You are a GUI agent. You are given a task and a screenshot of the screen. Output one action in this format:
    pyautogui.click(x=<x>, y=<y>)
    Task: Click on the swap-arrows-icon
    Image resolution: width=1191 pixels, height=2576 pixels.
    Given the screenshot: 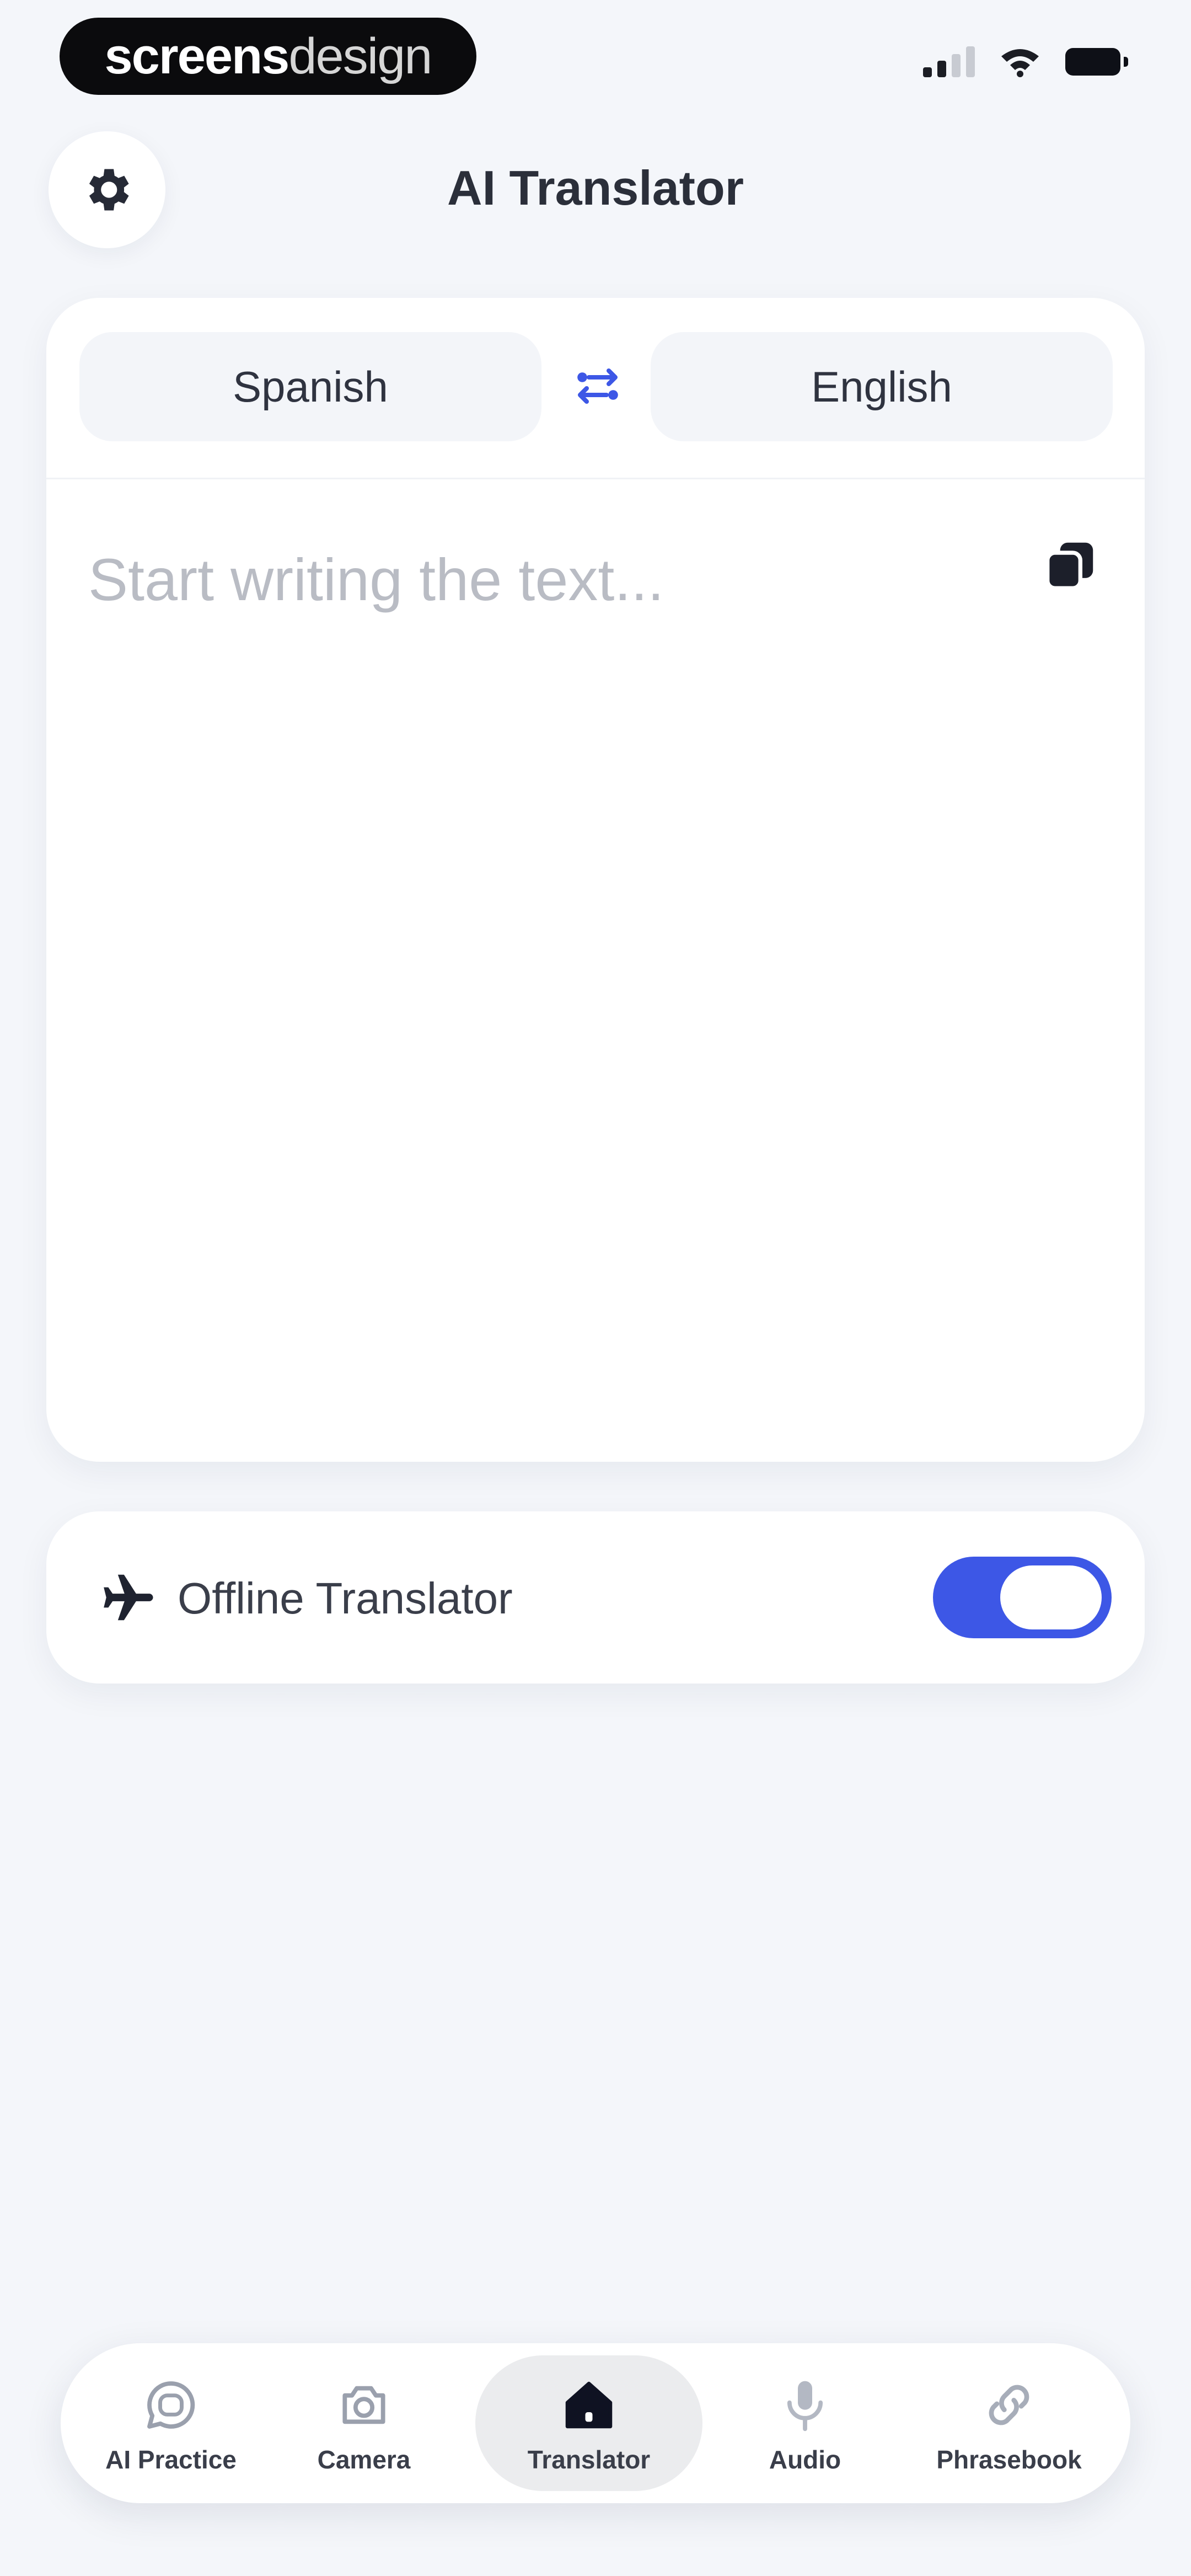 What is the action you would take?
    pyautogui.click(x=597, y=386)
    